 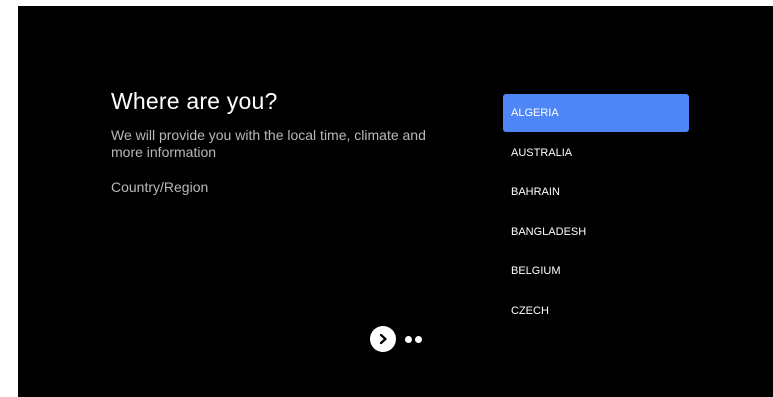 What do you see at coordinates (596, 232) in the screenshot?
I see `country-item-bangladesh: BANGLADESH` at bounding box center [596, 232].